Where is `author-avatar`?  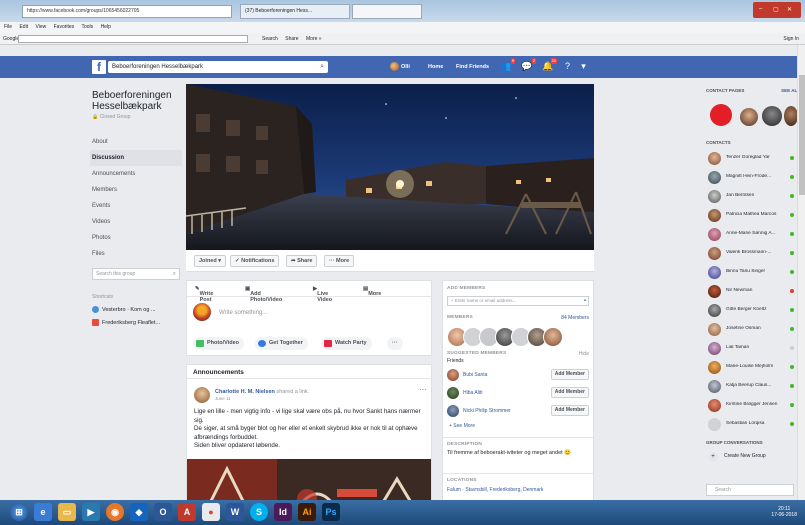
author-avatar is located at coordinates (202, 395).